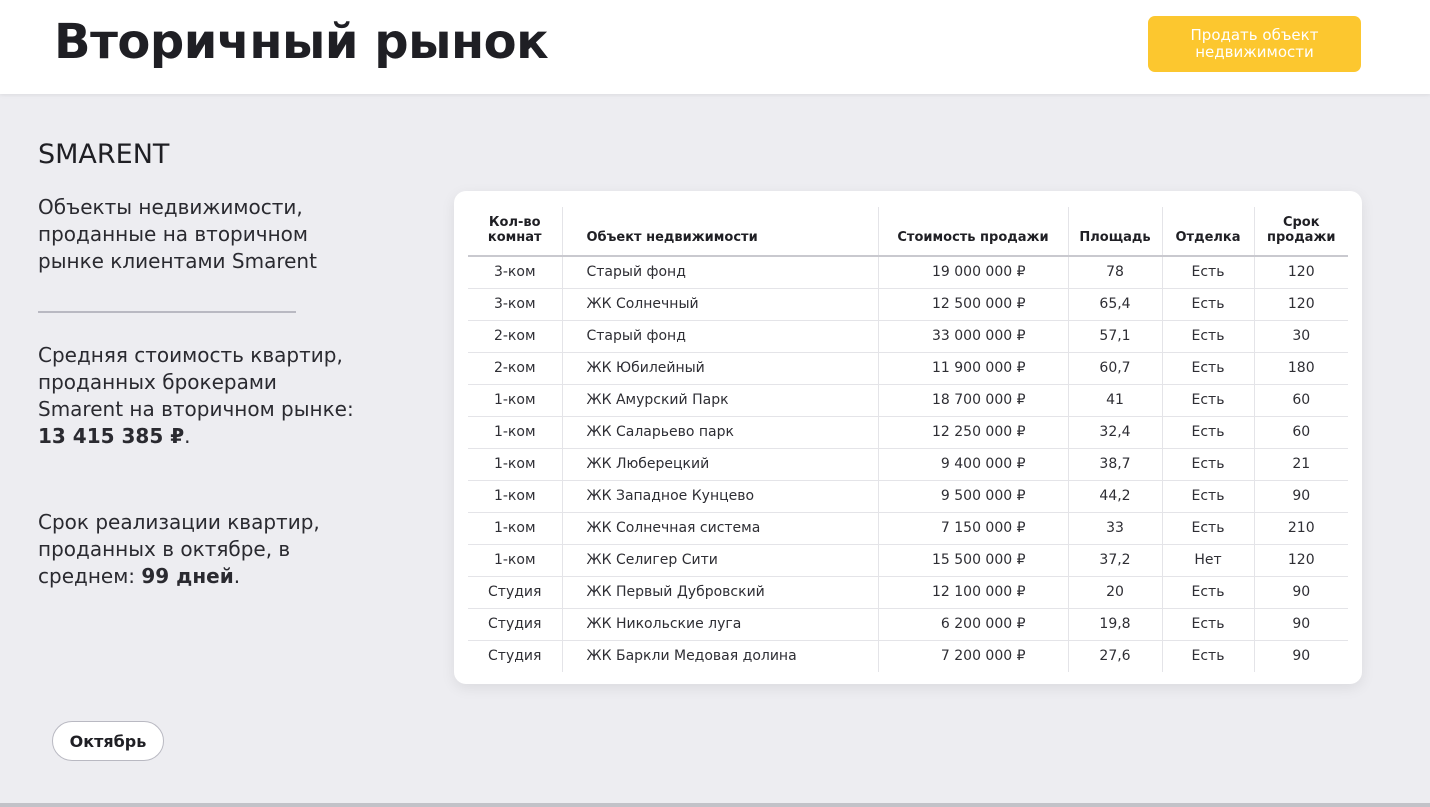 The width and height of the screenshot is (1430, 807). What do you see at coordinates (715, 805) in the screenshot?
I see `bottom-divider` at bounding box center [715, 805].